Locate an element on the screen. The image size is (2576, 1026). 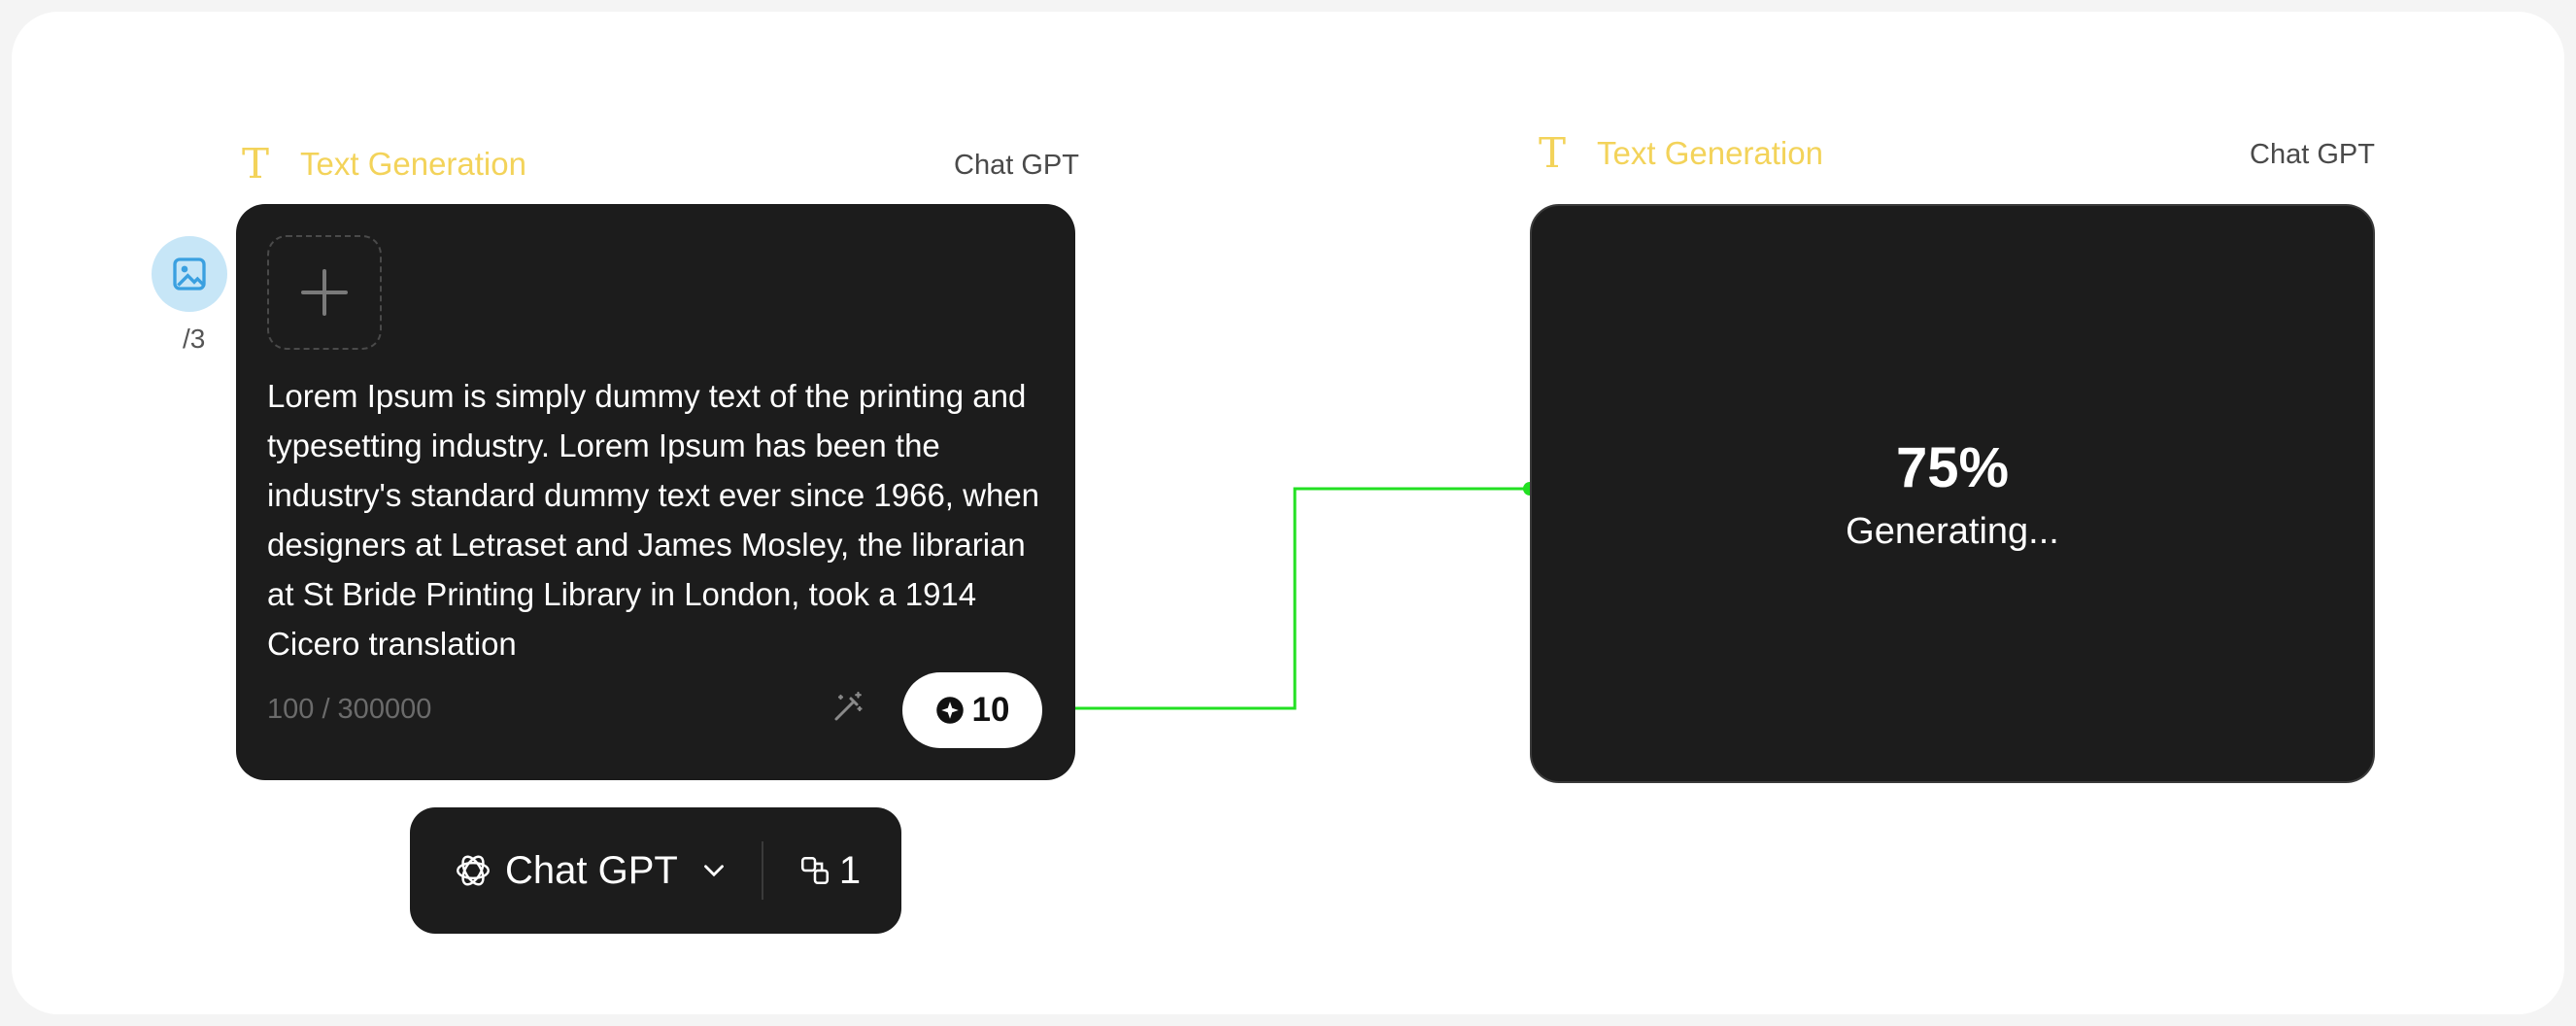
run-credits-button: 10 is located at coordinates (972, 710).